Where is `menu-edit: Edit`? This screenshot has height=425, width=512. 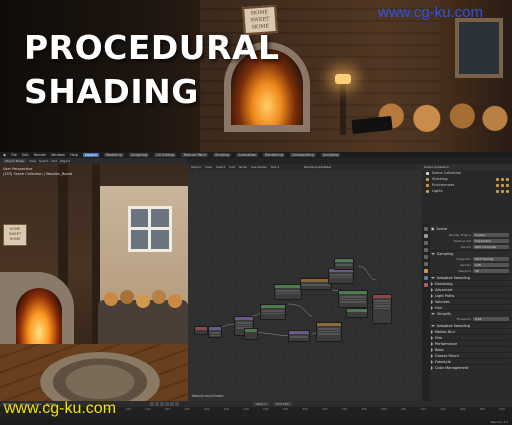
menu-edit: Edit is located at coordinates (25, 155).